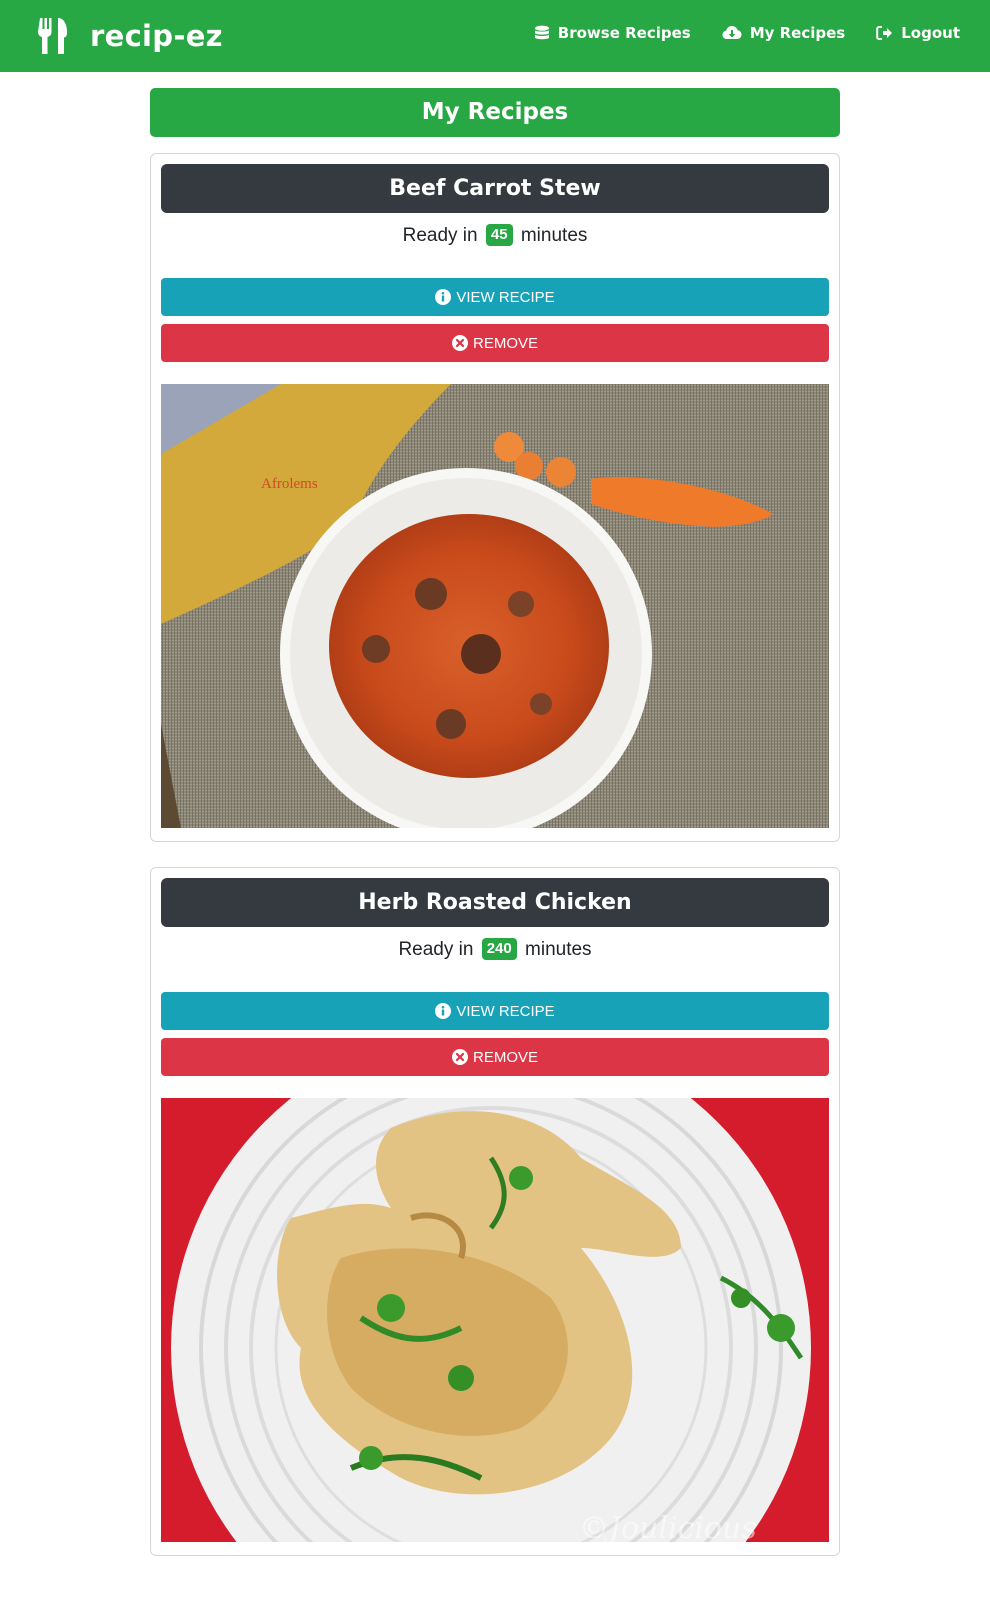 The width and height of the screenshot is (990, 1603). I want to click on database-icon, so click(541, 32).